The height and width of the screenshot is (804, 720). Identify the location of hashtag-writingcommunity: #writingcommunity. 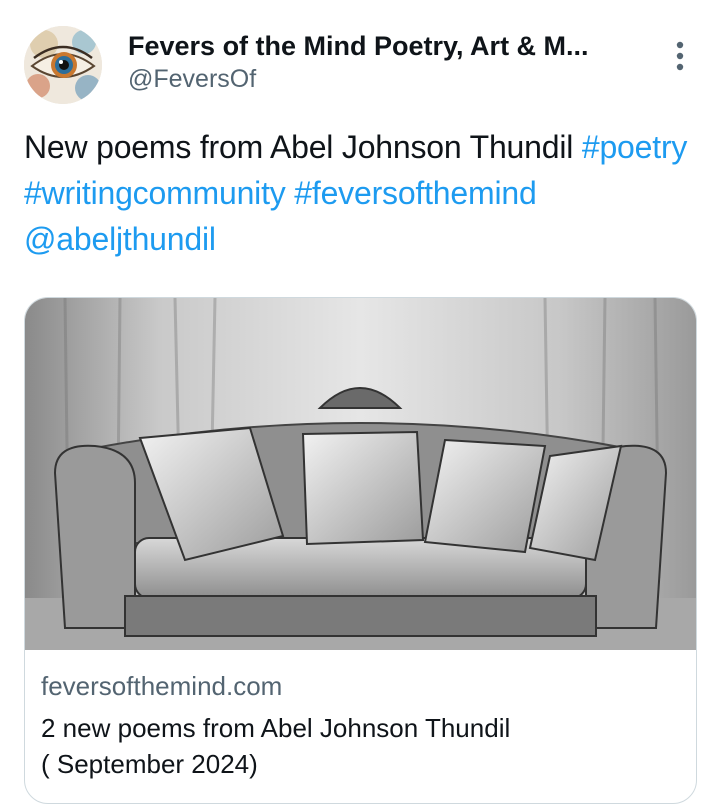
(155, 193).